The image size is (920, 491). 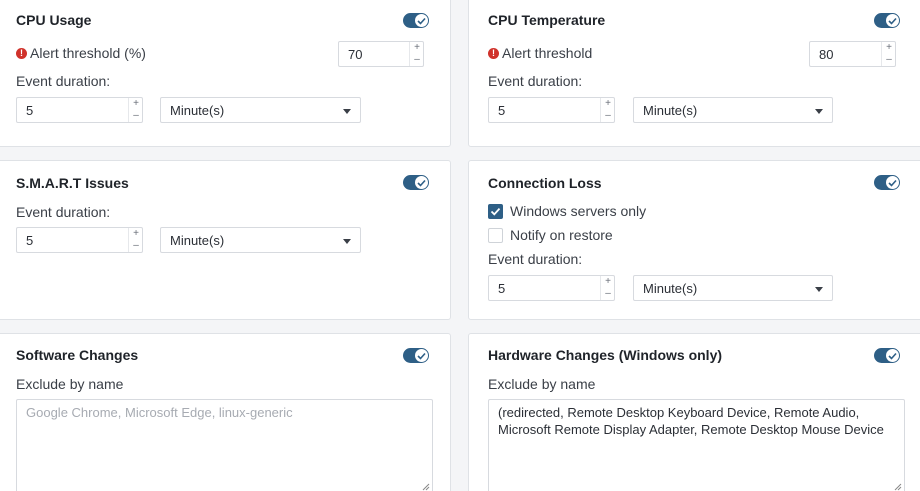 I want to click on threshold-label-row: ! Alert threshold (%), so click(x=81, y=53).